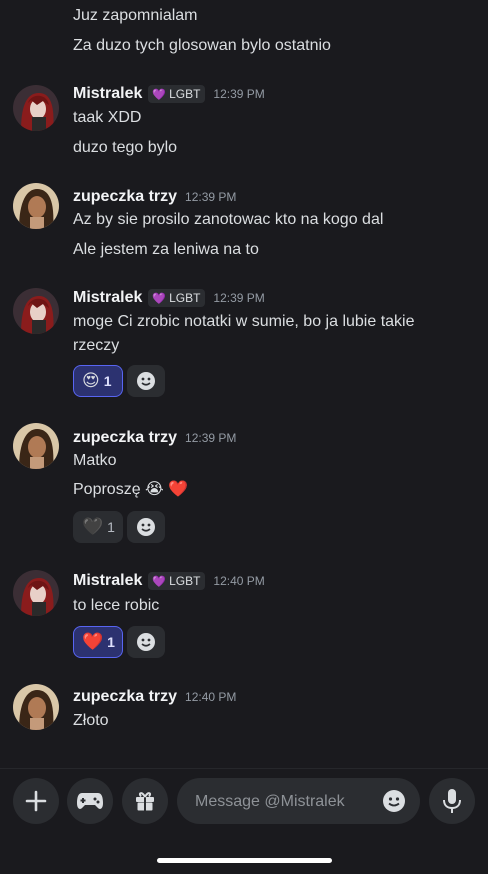 The width and height of the screenshot is (488, 874). I want to click on reaction-pill: 🖤 1, so click(98, 527).